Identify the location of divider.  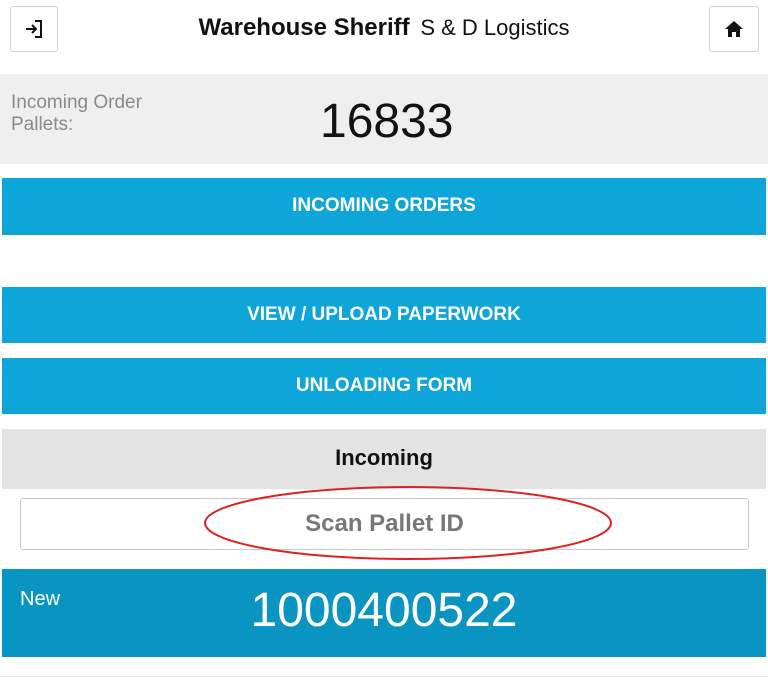
(384, 676).